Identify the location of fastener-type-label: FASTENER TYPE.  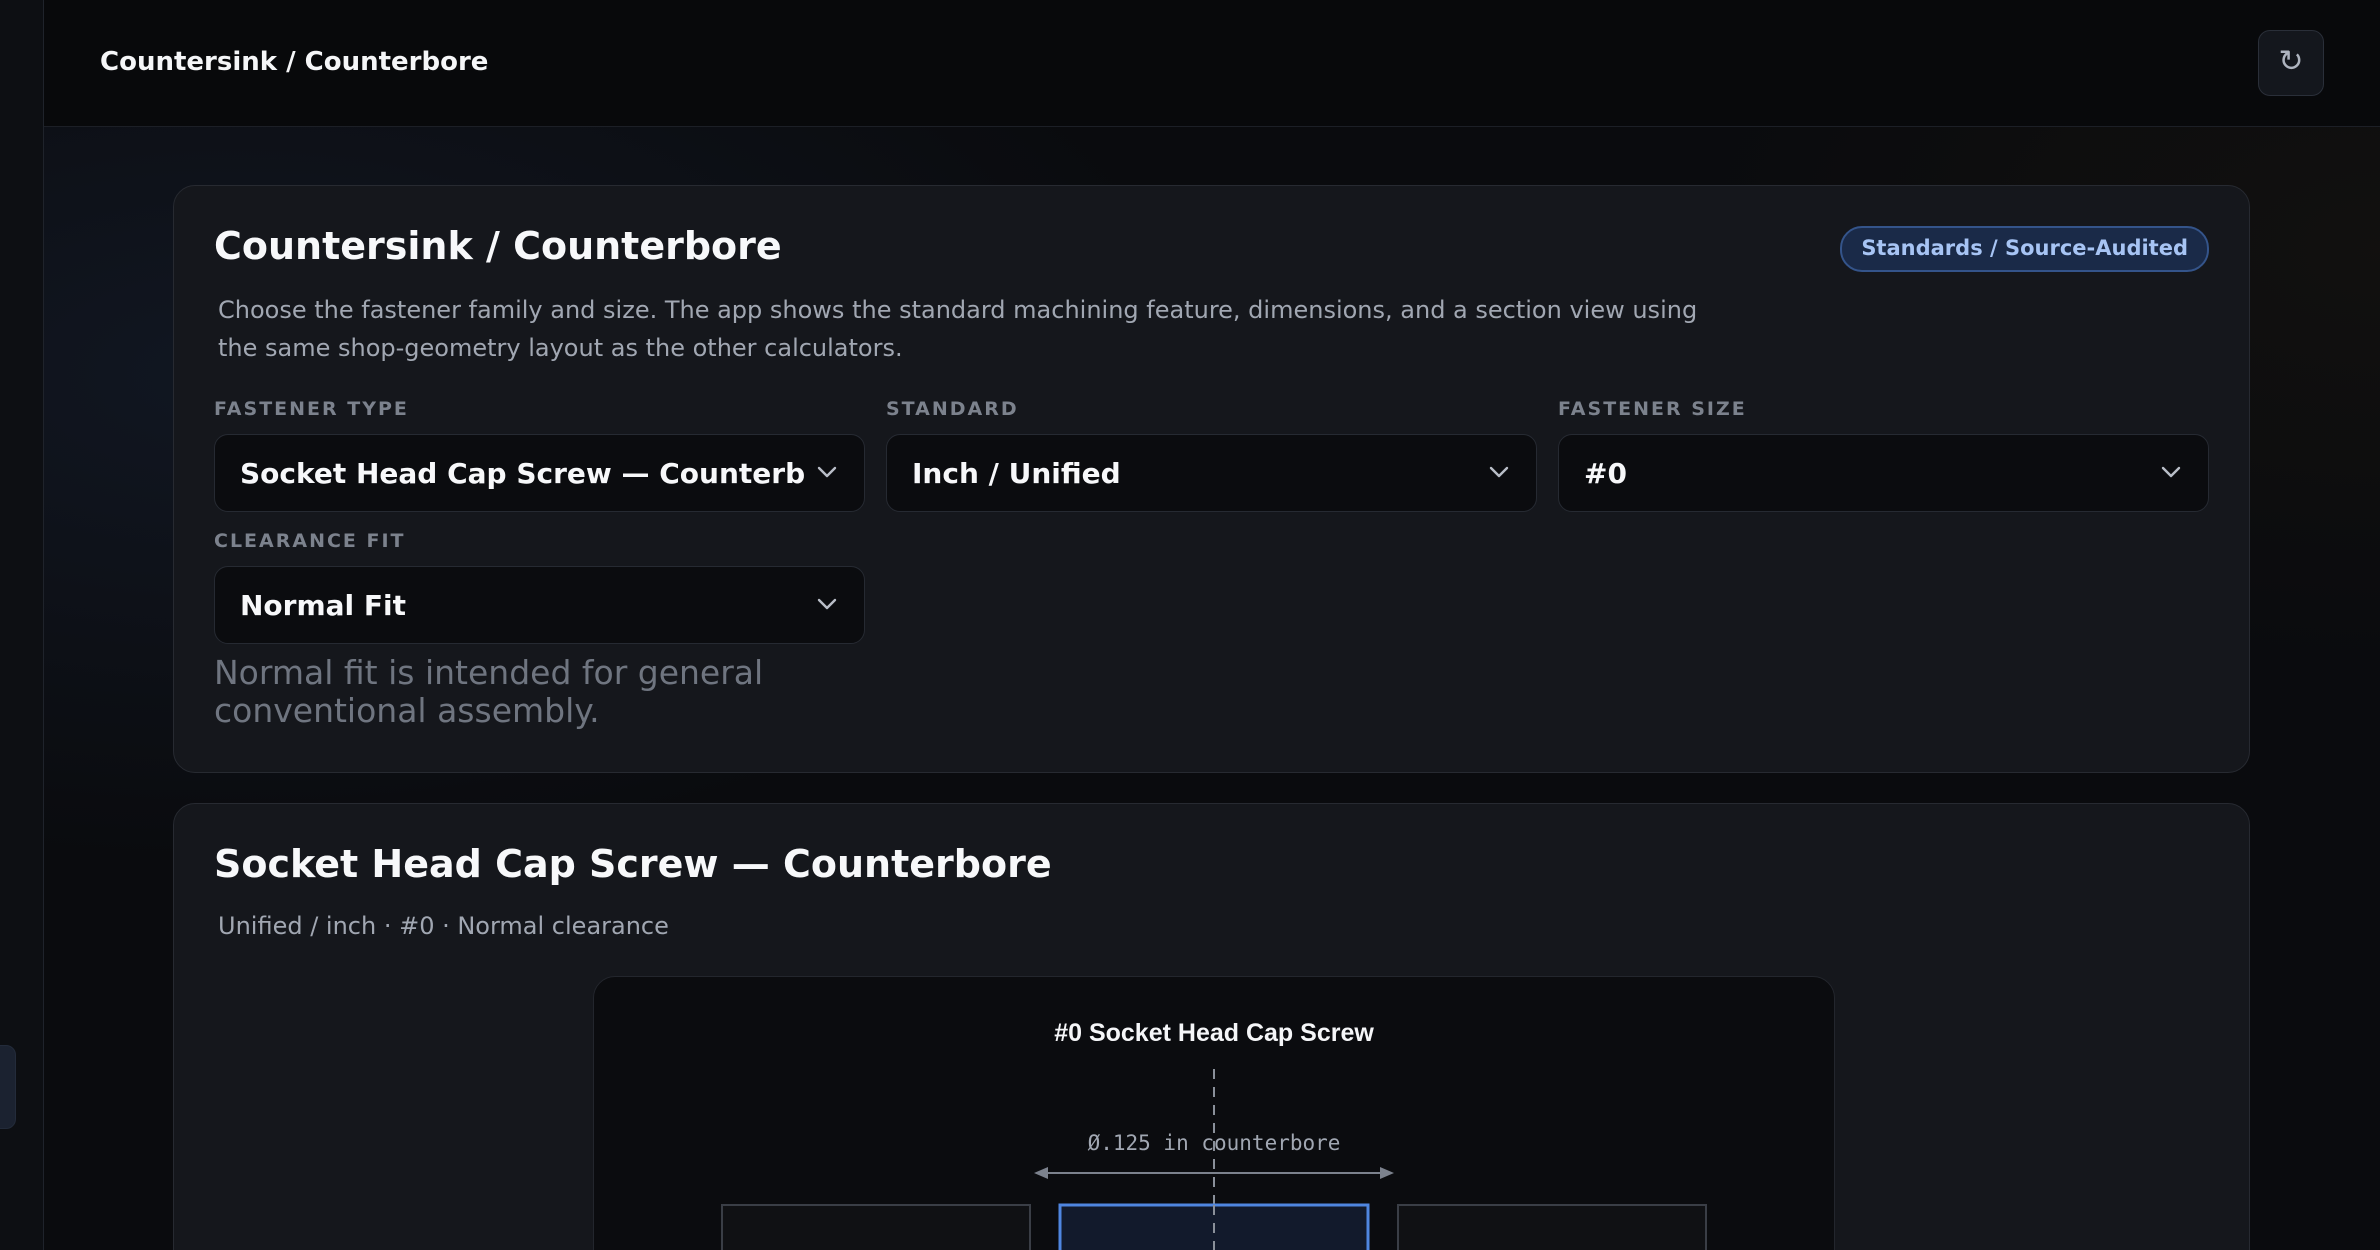
(311, 409).